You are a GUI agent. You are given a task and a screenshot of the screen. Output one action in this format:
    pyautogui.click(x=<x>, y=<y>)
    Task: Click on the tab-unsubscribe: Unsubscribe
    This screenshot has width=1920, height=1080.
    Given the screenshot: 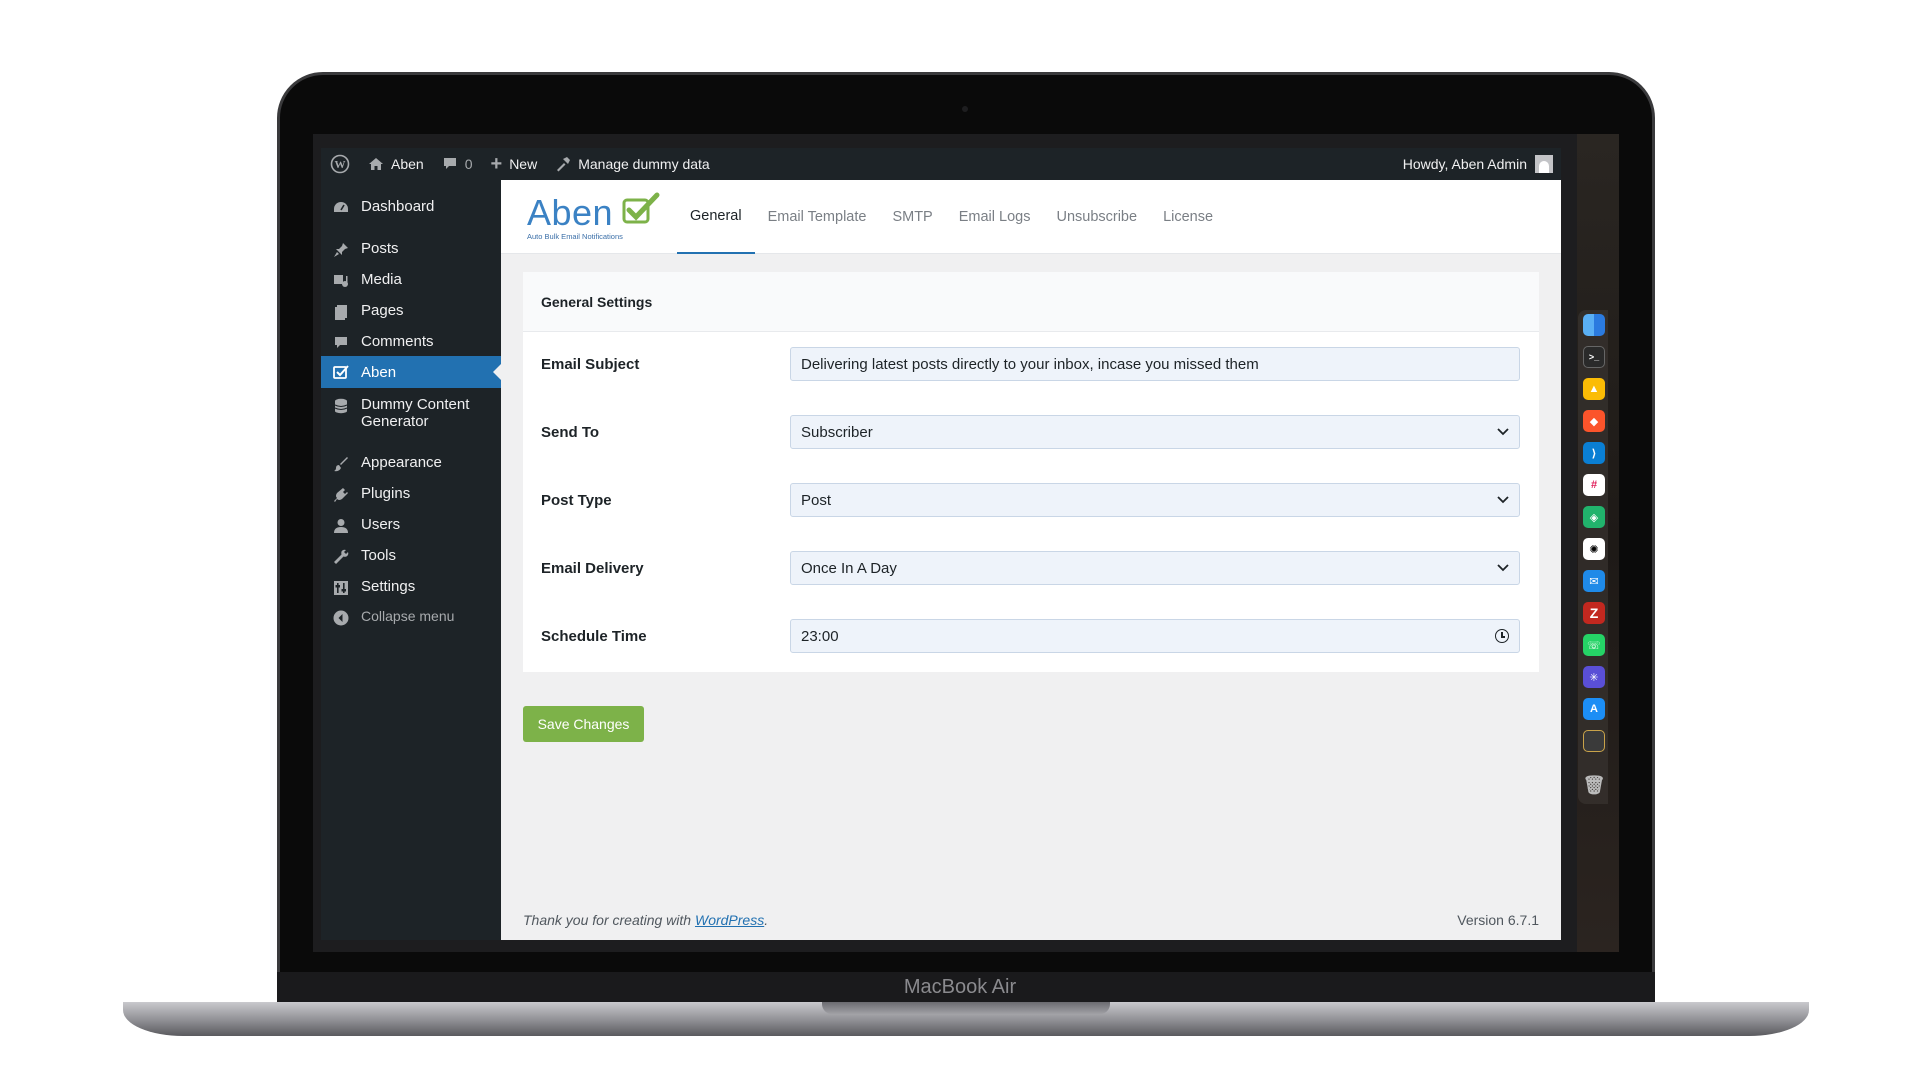 What is the action you would take?
    pyautogui.click(x=1096, y=217)
    